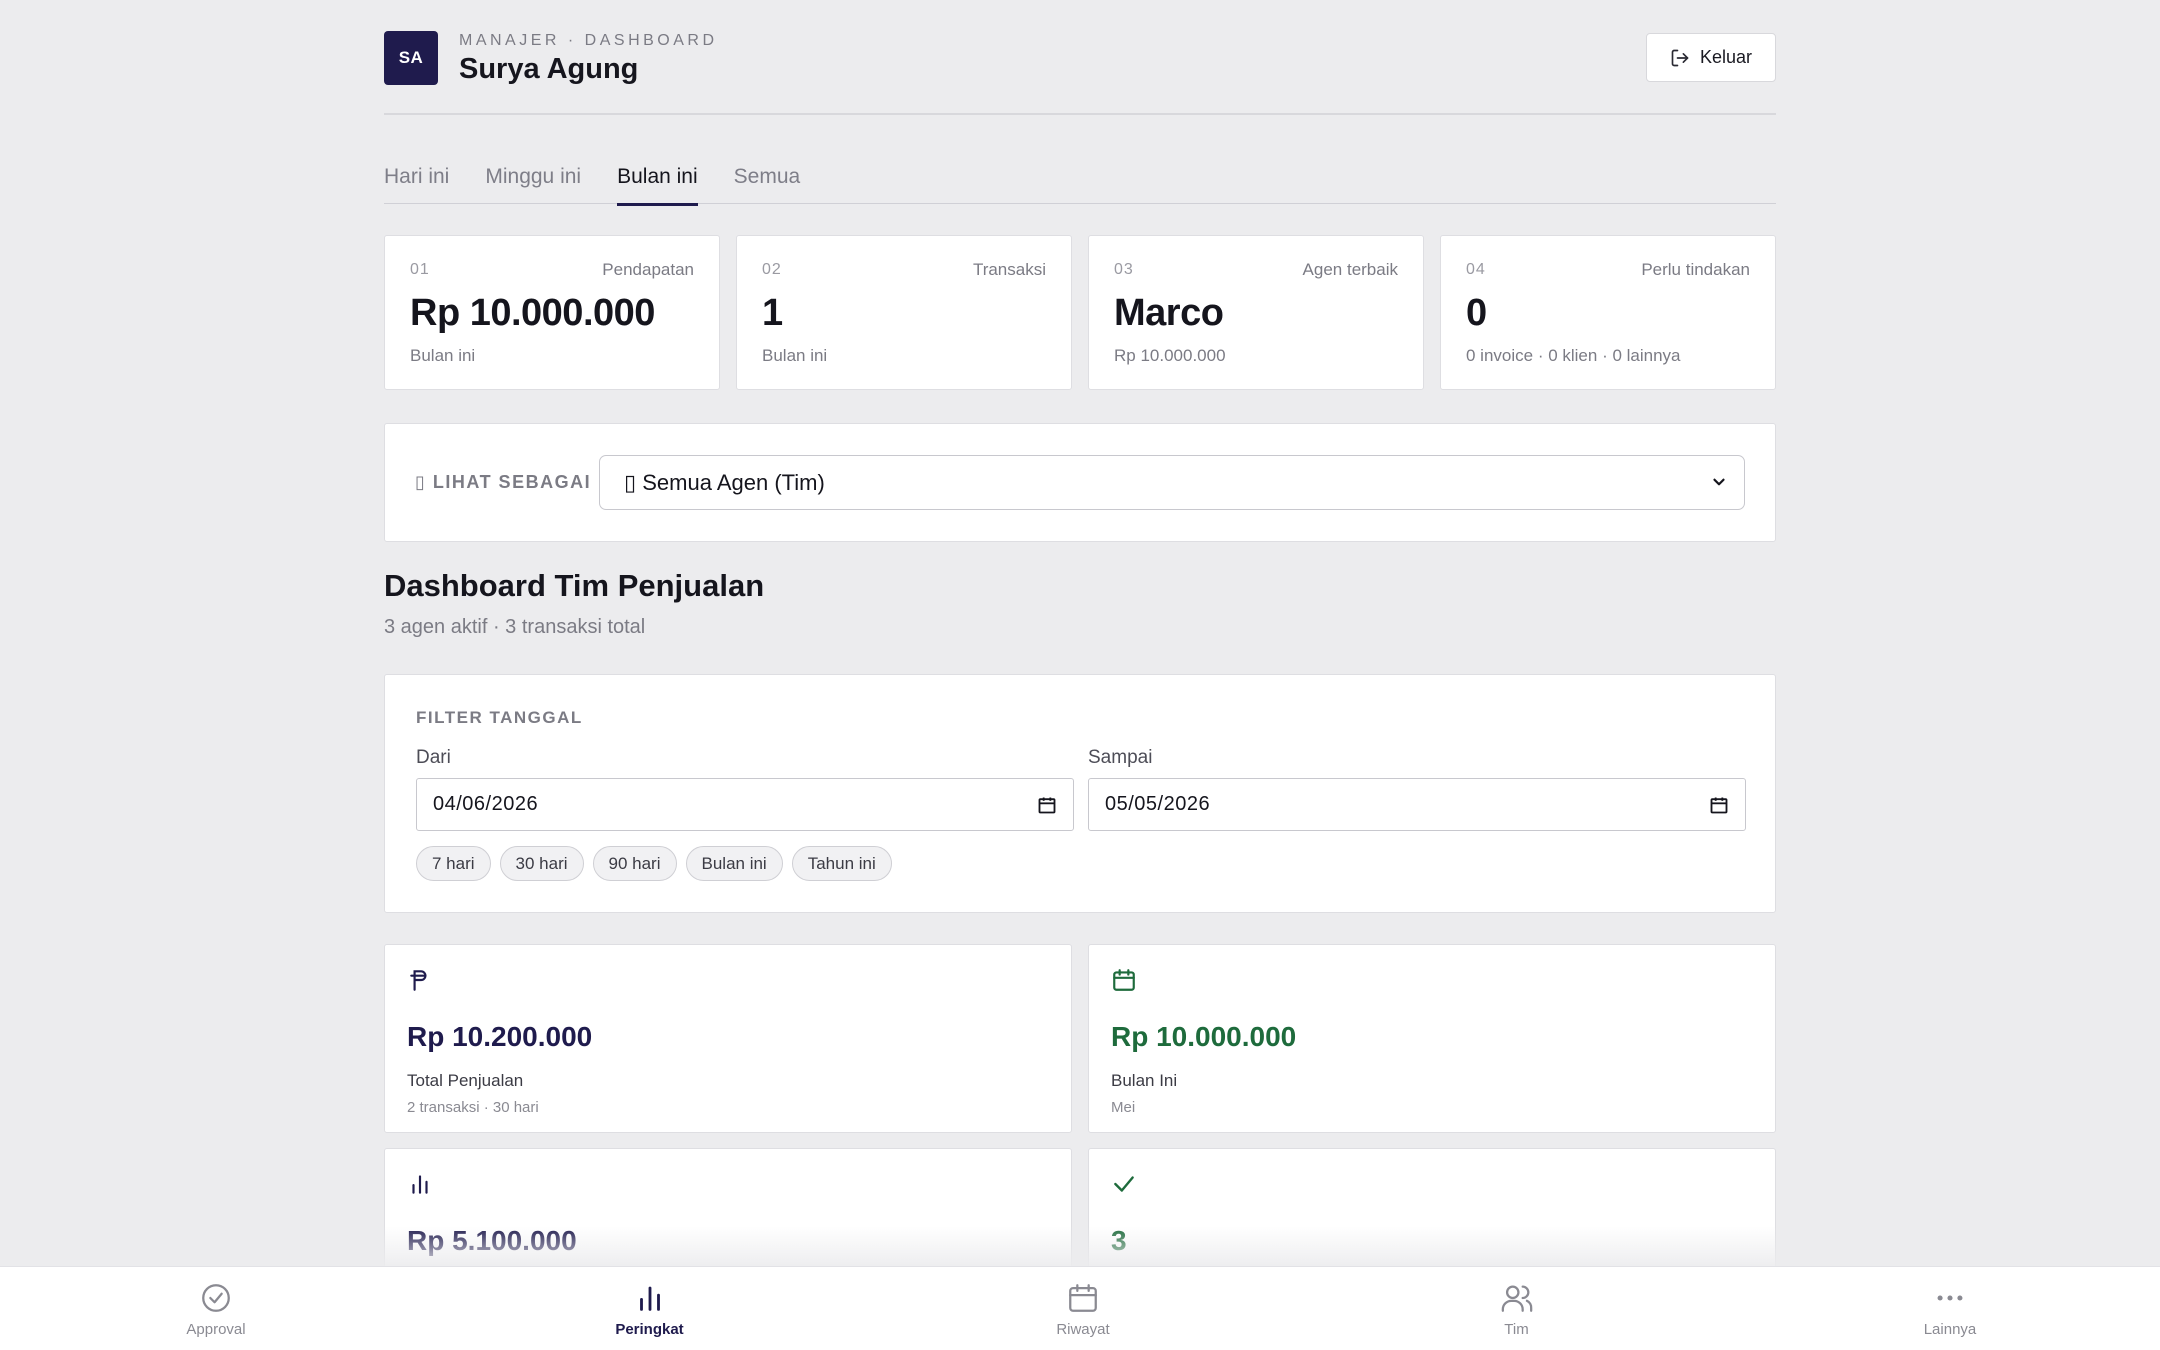  Describe the element at coordinates (1950, 1298) in the screenshot. I see `more-icon` at that location.